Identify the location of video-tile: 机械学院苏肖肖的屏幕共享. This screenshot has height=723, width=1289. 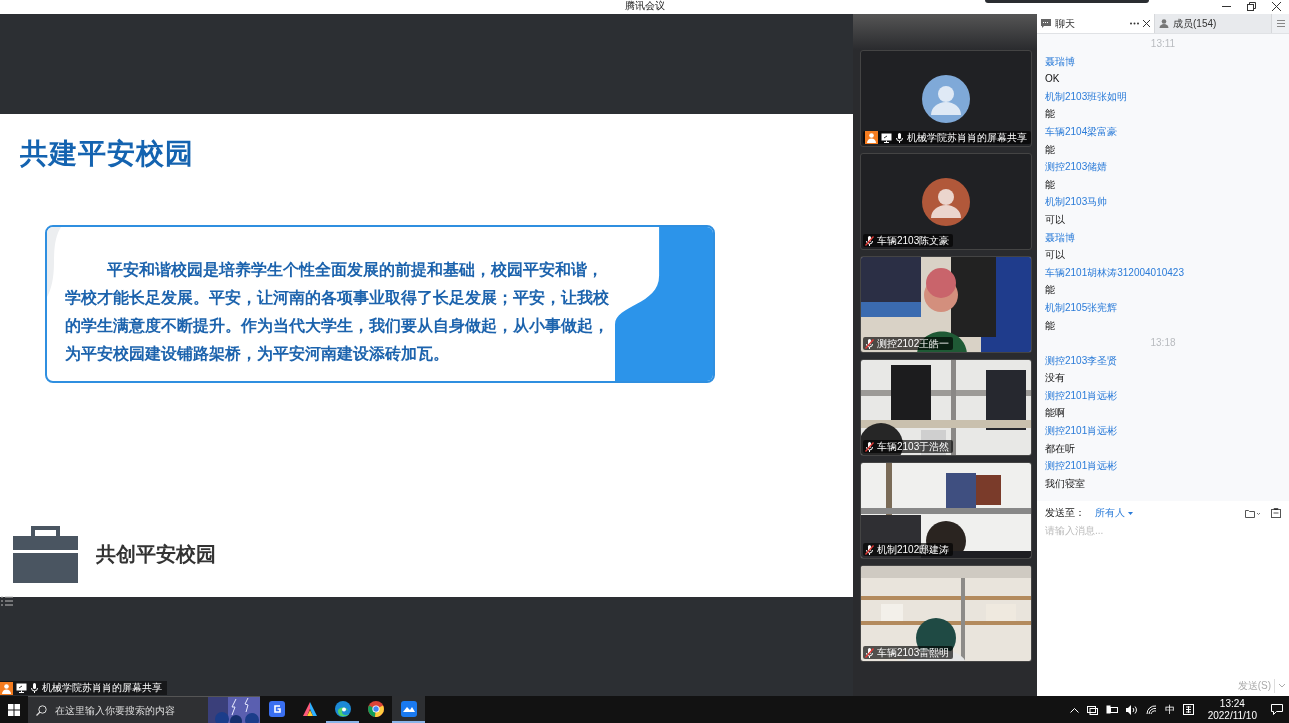
(946, 98).